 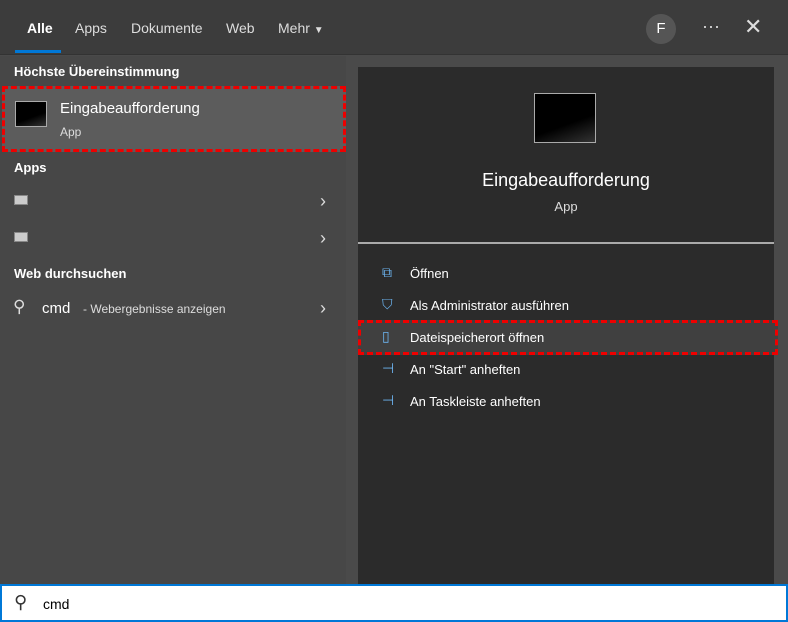 What do you see at coordinates (566, 180) in the screenshot?
I see `details-title: Eingabeaufforderung` at bounding box center [566, 180].